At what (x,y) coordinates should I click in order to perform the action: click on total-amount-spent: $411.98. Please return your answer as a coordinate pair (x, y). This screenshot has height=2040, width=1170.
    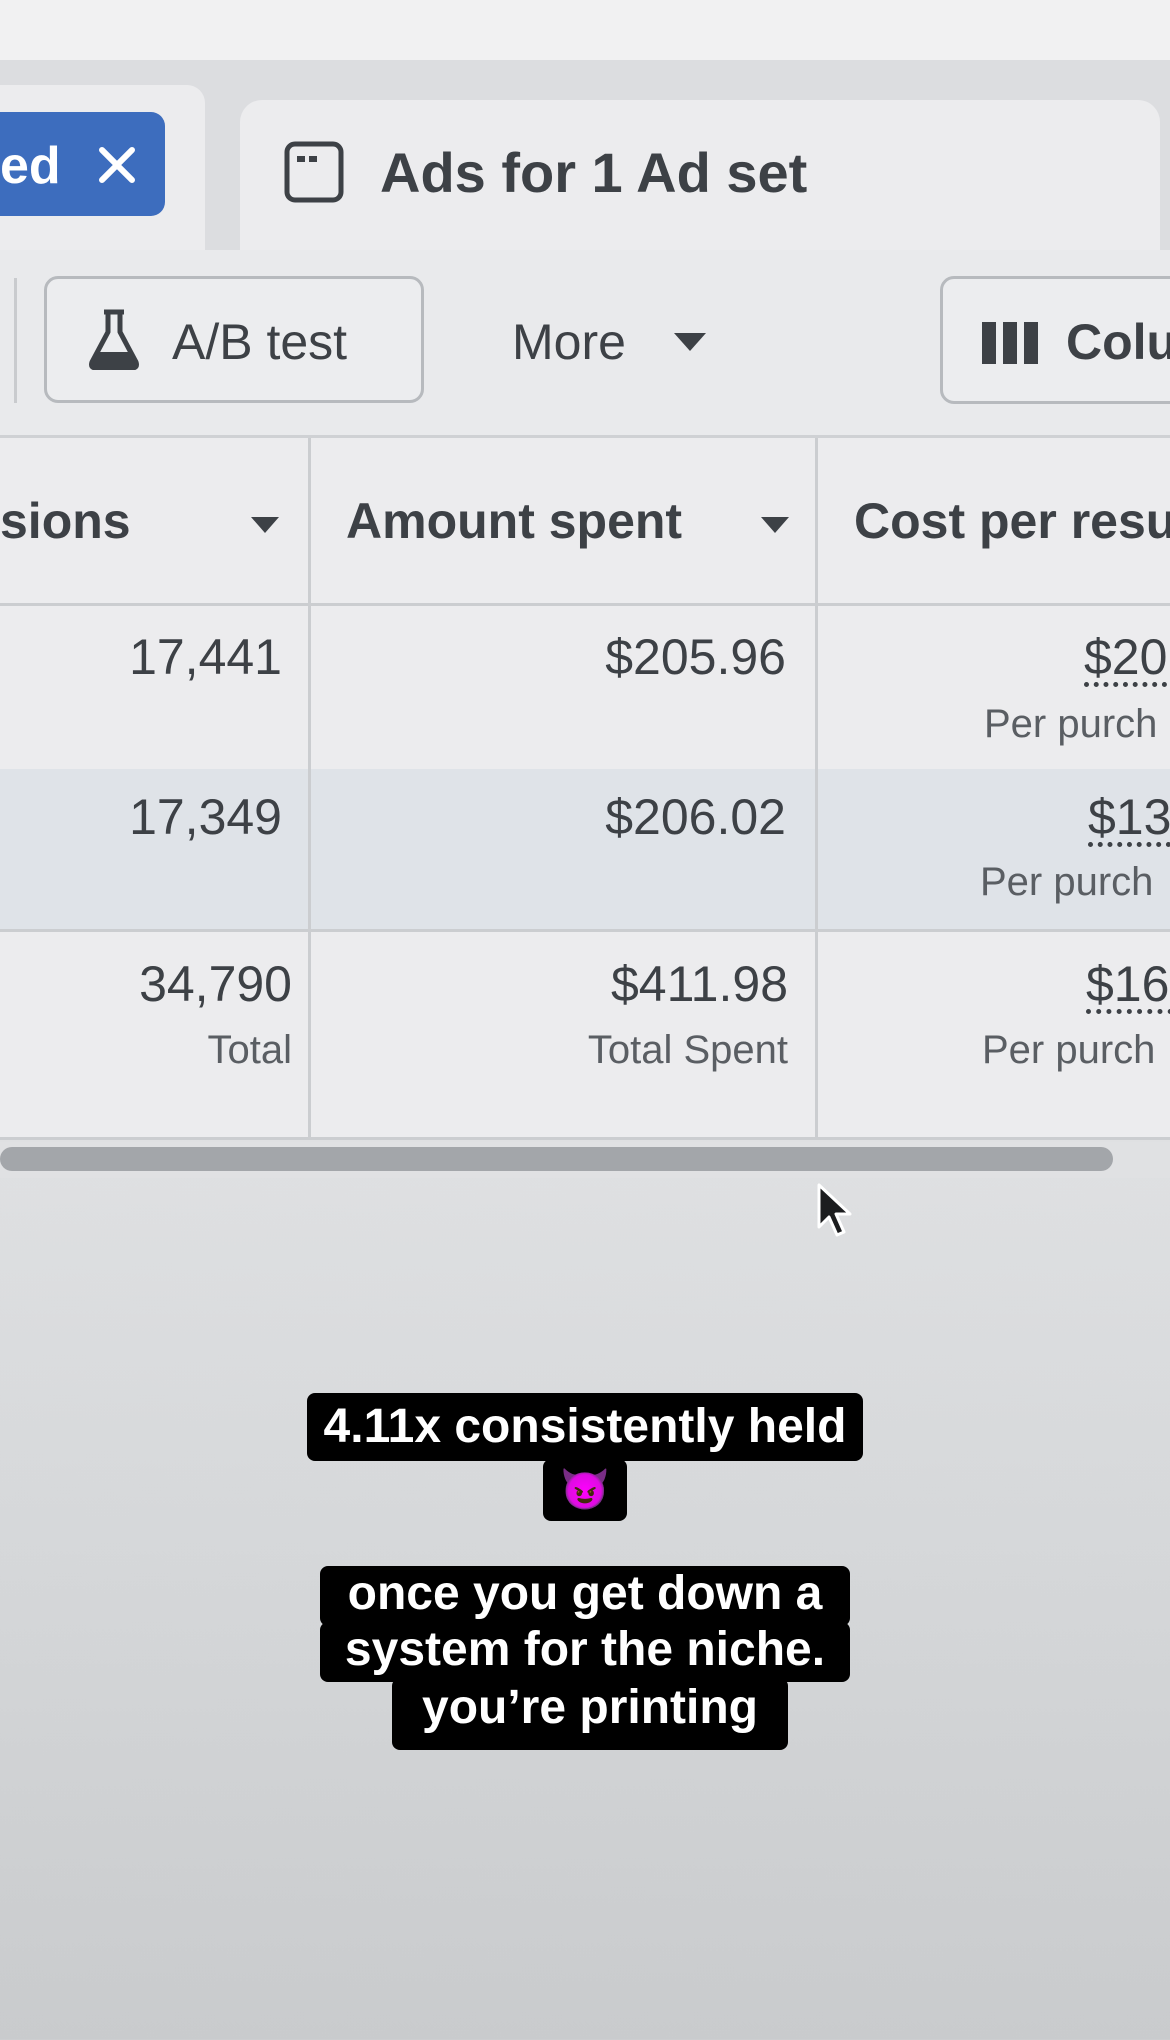
    Looking at the image, I should click on (699, 984).